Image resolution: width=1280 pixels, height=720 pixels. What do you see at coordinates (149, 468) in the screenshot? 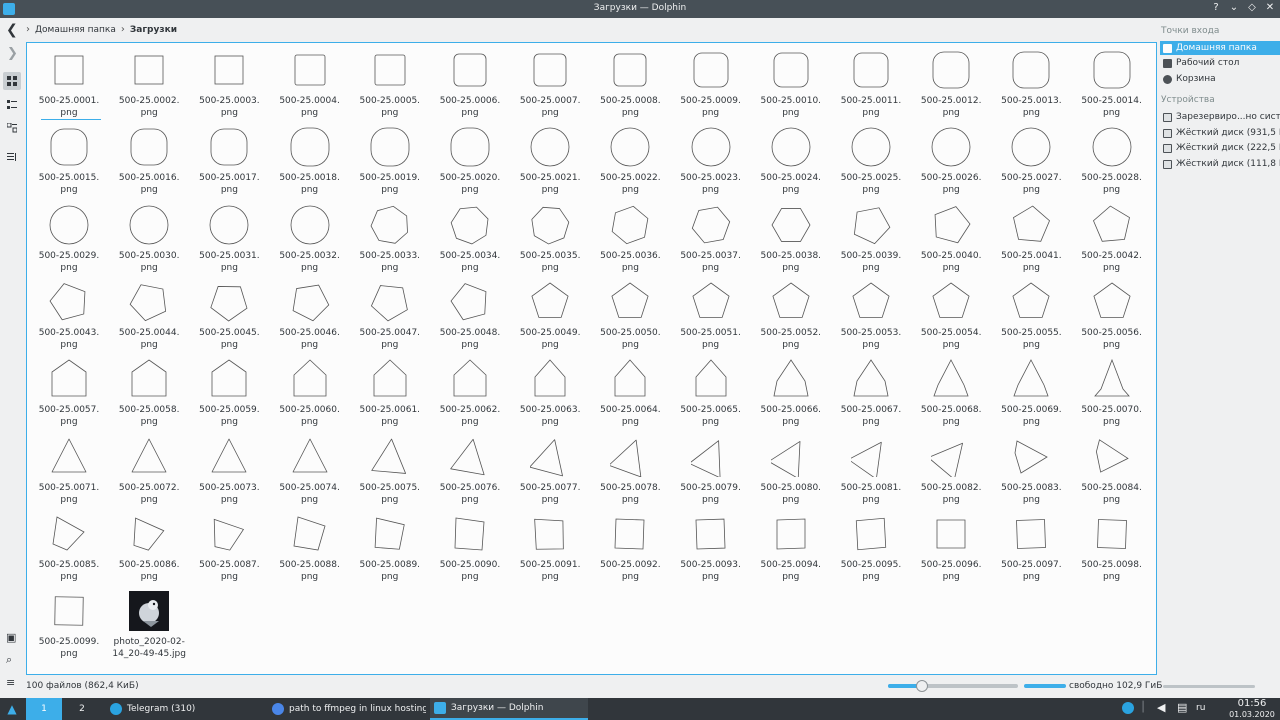
I see `file-item: 500-25.0072. png` at bounding box center [149, 468].